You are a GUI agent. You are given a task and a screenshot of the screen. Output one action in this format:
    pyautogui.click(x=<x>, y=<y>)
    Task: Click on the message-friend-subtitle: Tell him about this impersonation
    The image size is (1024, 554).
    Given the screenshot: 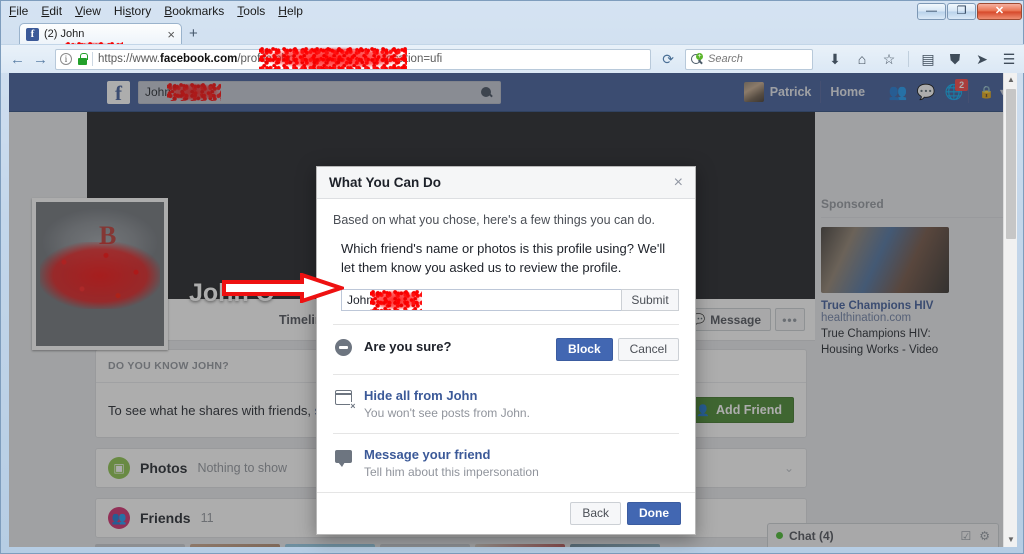 What is the action you would take?
    pyautogui.click(x=451, y=471)
    